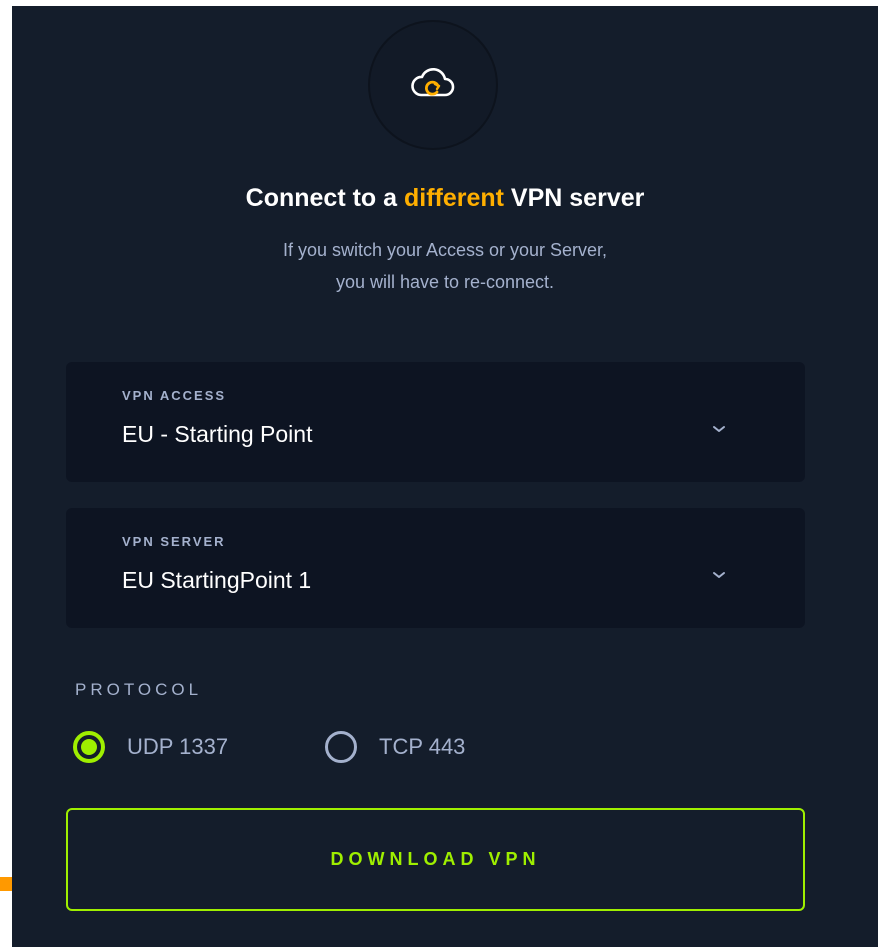  I want to click on vpn-access-select: VPN ACCESS EU - Starting Point, so click(435, 422).